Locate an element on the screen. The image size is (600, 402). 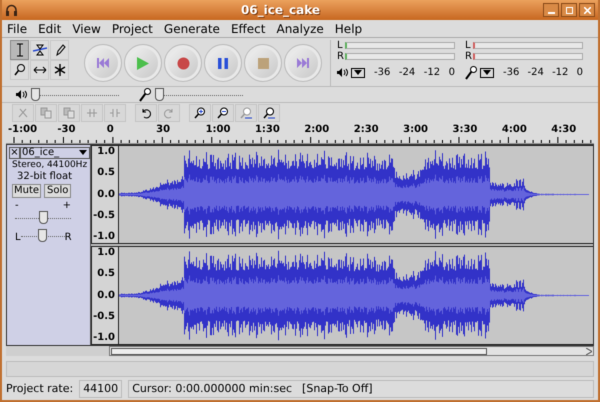
time-label: 0 is located at coordinates (110, 130).